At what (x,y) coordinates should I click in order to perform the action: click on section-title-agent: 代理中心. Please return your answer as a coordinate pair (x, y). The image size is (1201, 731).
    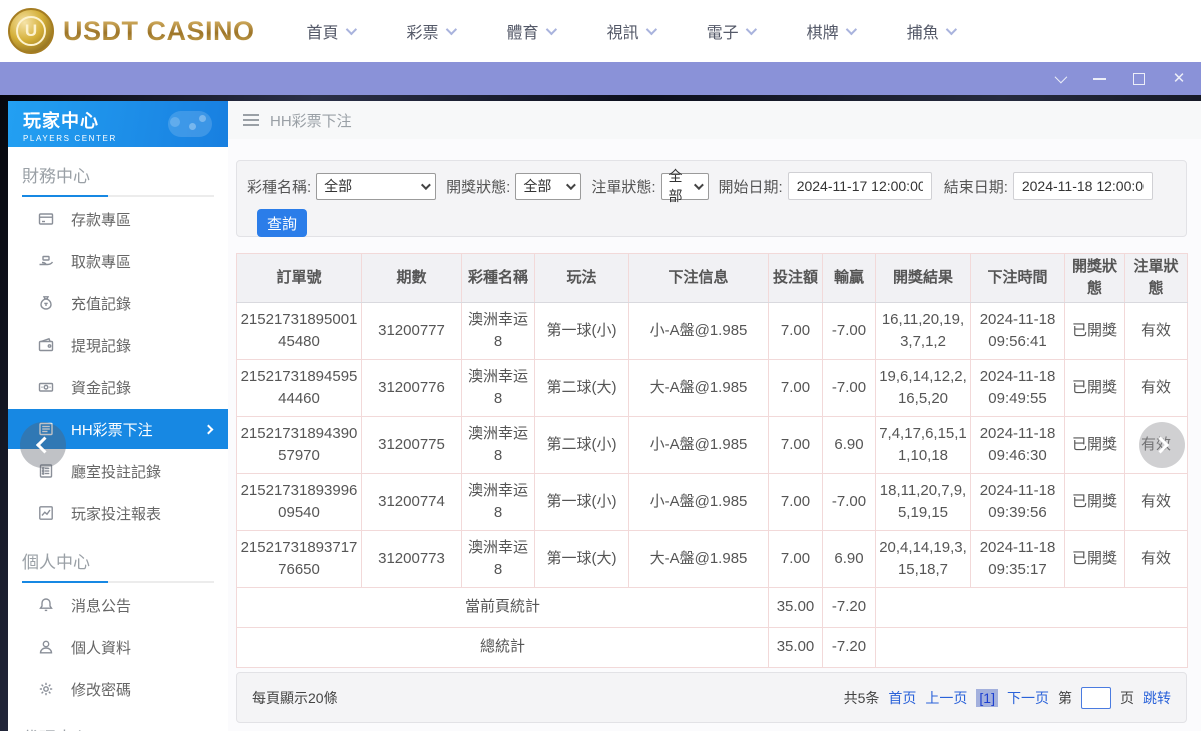
    Looking at the image, I should click on (118, 727).